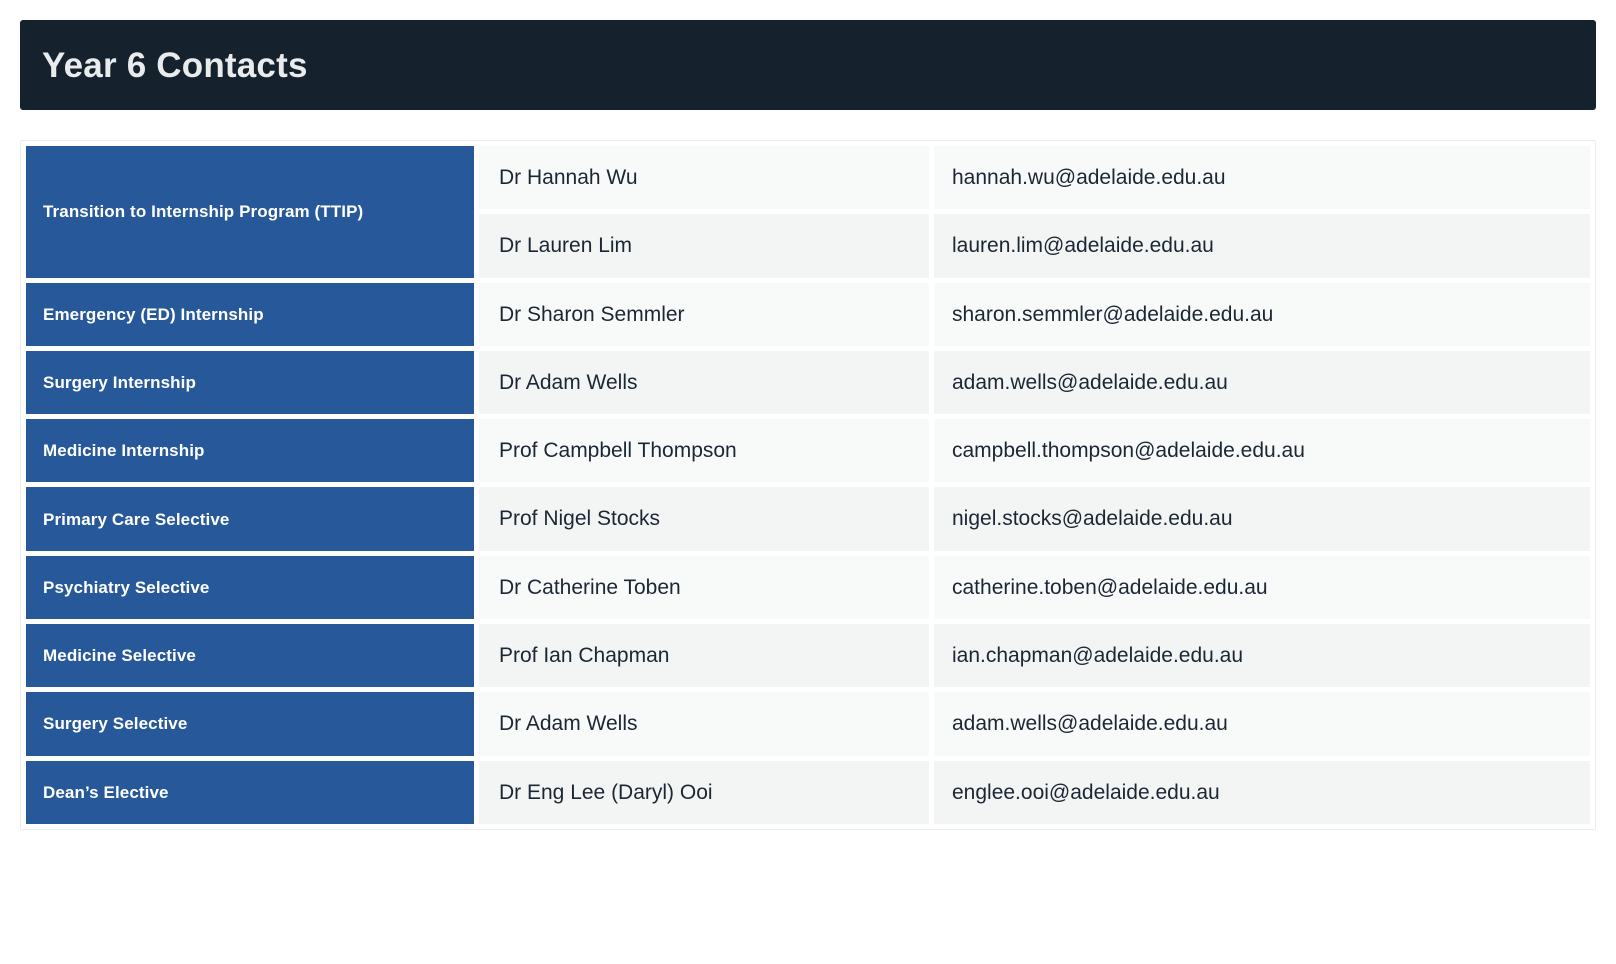 The image size is (1616, 964). What do you see at coordinates (704, 451) in the screenshot?
I see `contact-name-cell: Prof Campbell Thompson` at bounding box center [704, 451].